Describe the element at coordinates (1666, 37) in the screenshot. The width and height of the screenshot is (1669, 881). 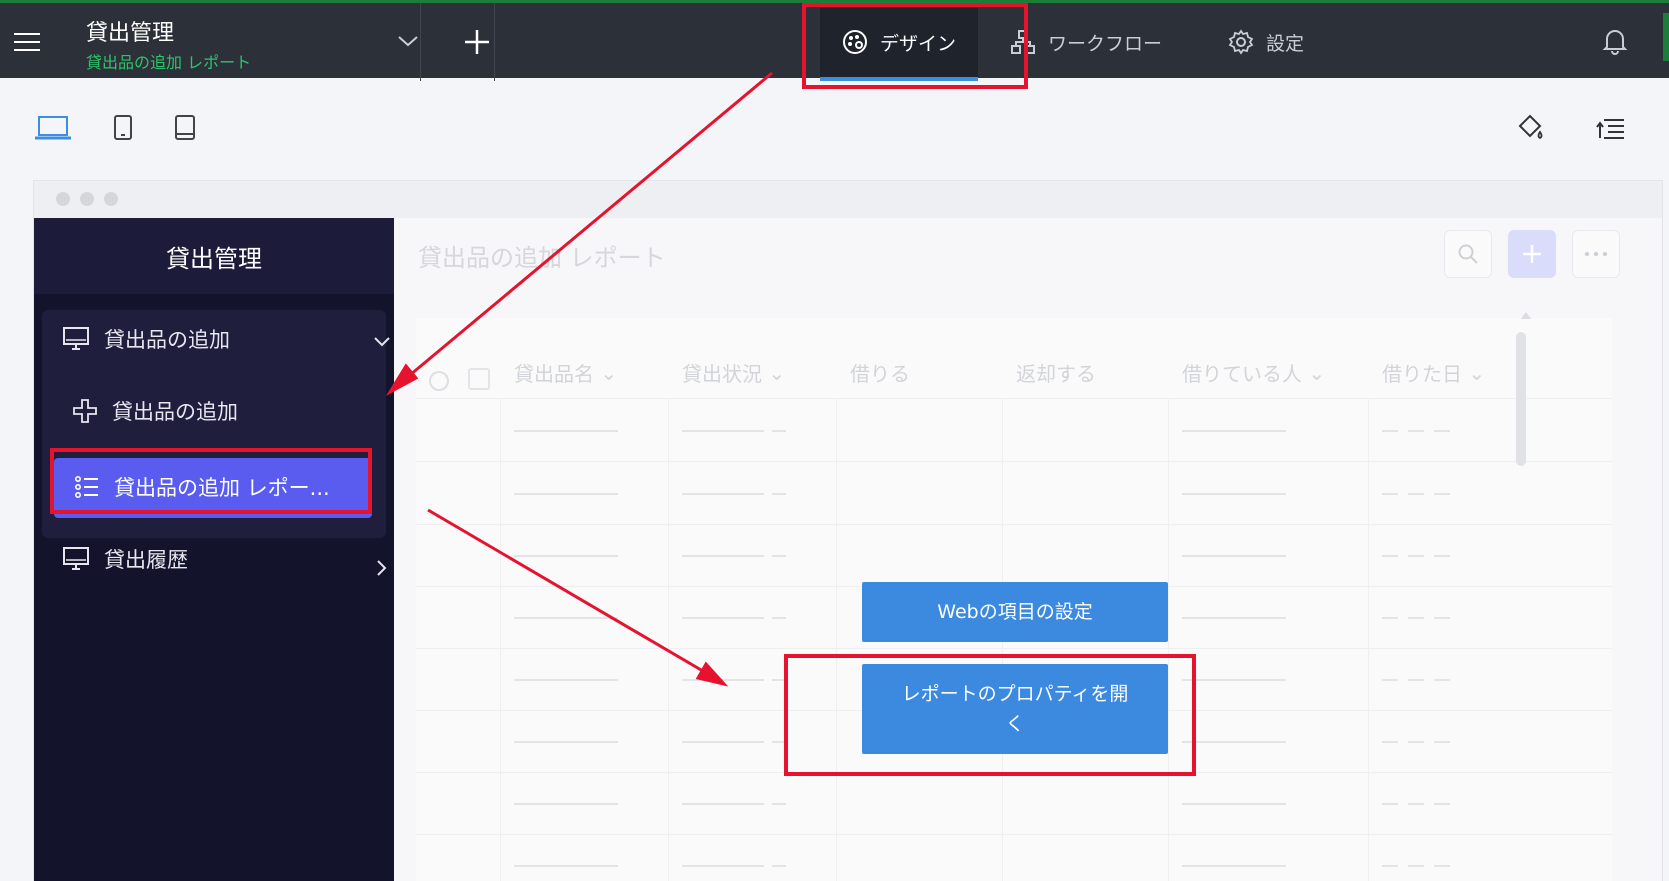
I see `edge-marker` at that location.